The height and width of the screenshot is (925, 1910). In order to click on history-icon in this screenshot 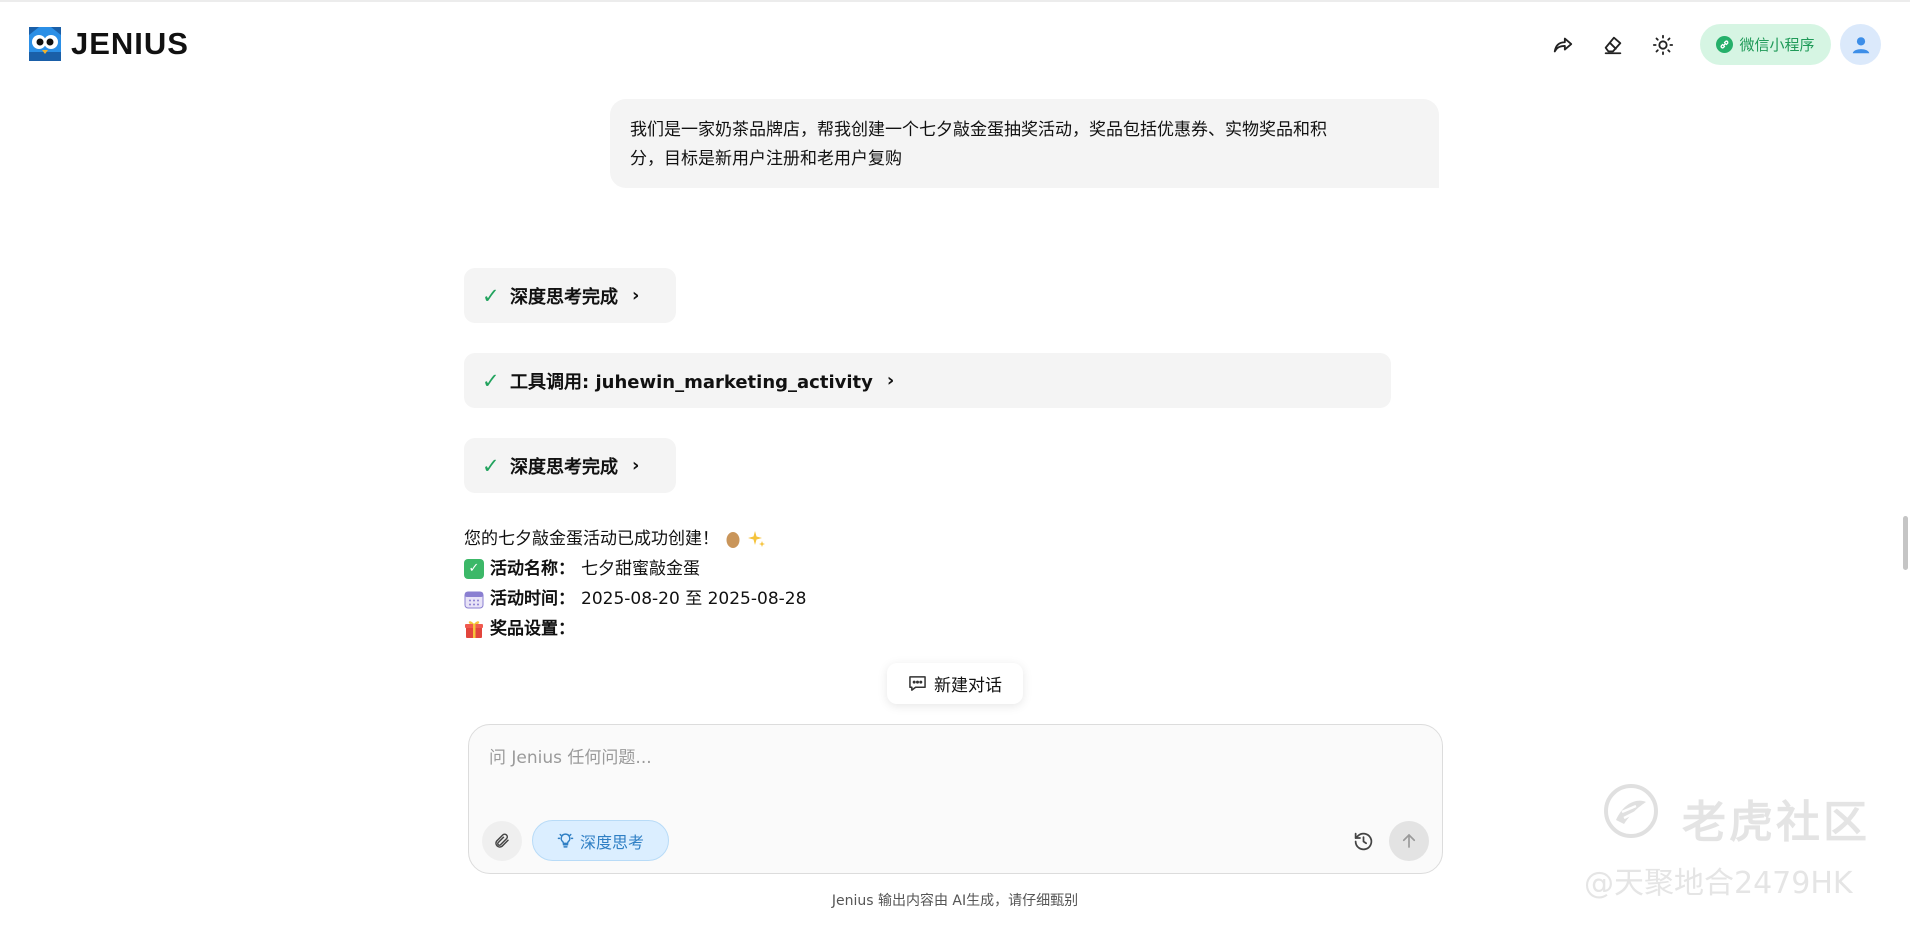, I will do `click(1363, 841)`.